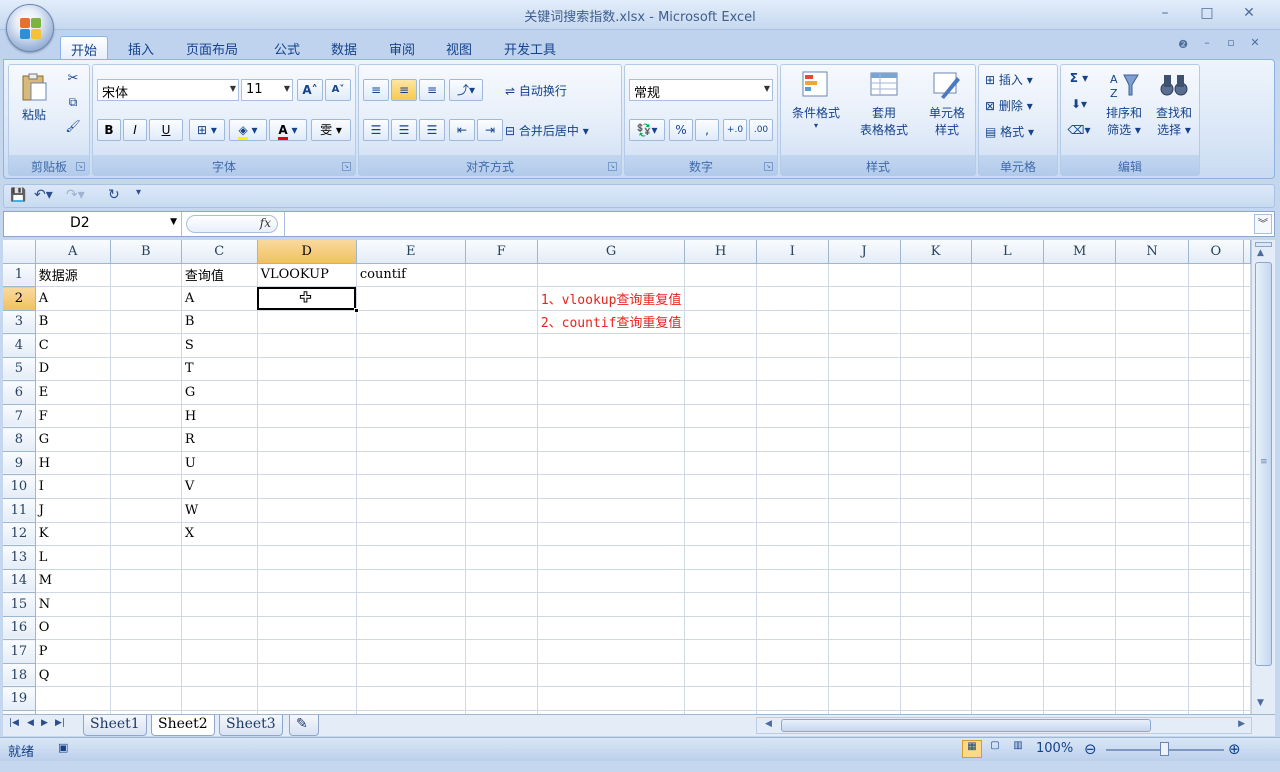  Describe the element at coordinates (219, 486) in the screenshot. I see `cell-c10: V` at that location.